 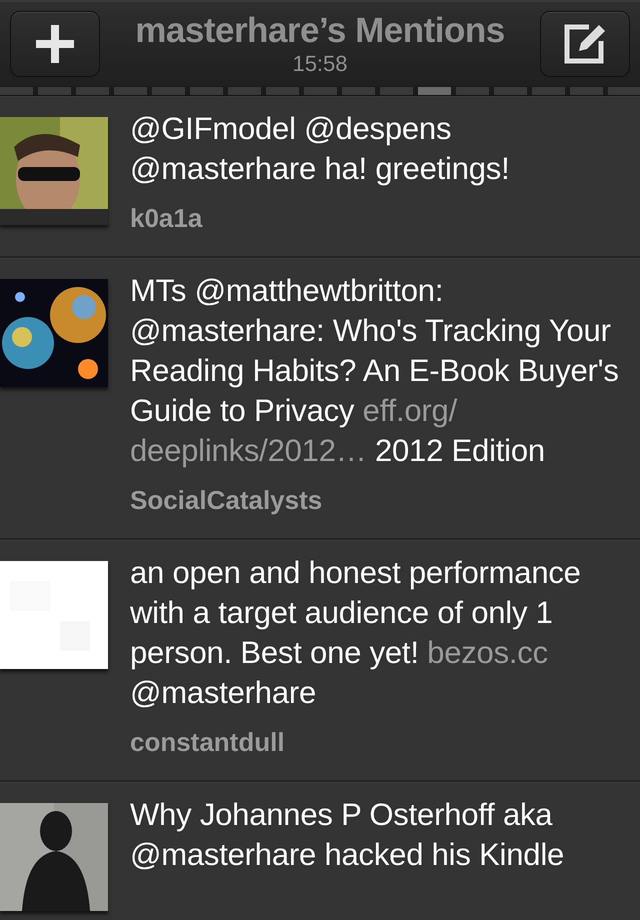 I want to click on time-label: 15:58, so click(x=320, y=64).